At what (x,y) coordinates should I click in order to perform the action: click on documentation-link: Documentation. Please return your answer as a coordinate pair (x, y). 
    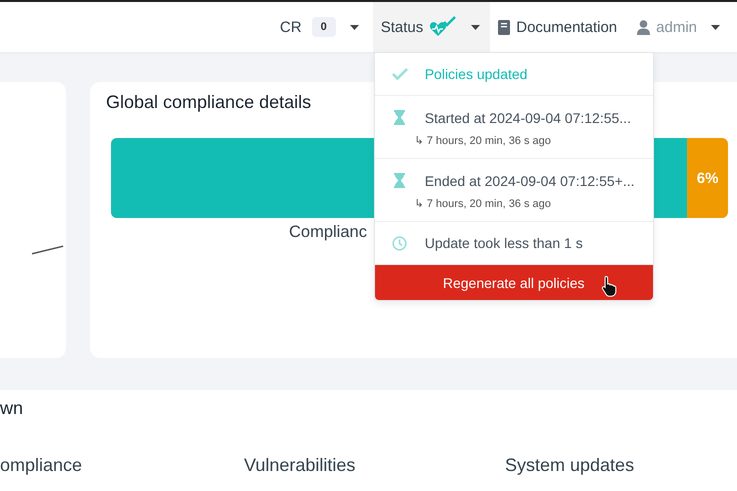
    Looking at the image, I should click on (558, 27).